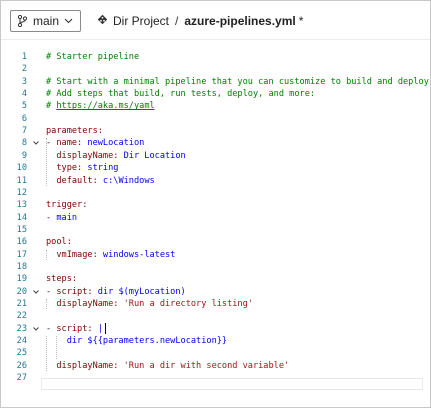 The image size is (431, 408). What do you see at coordinates (215, 230) in the screenshot?
I see `code-line: 15` at bounding box center [215, 230].